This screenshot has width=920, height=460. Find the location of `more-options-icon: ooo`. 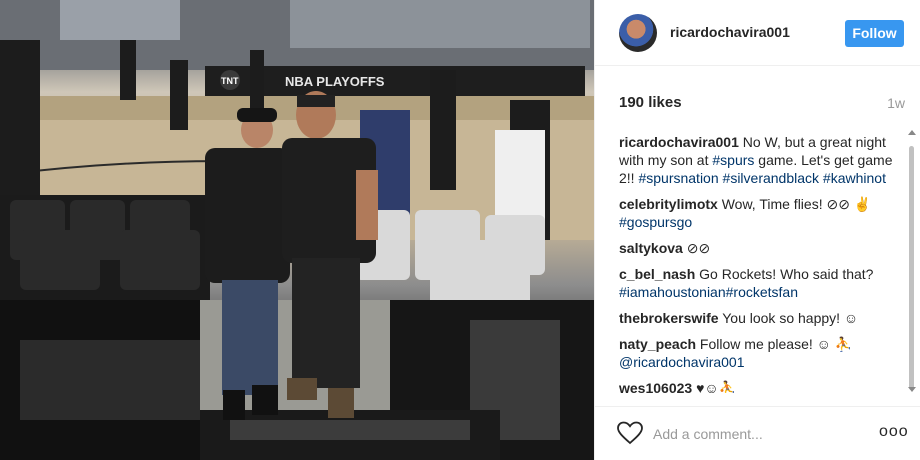

more-options-icon: ooo is located at coordinates (894, 432).